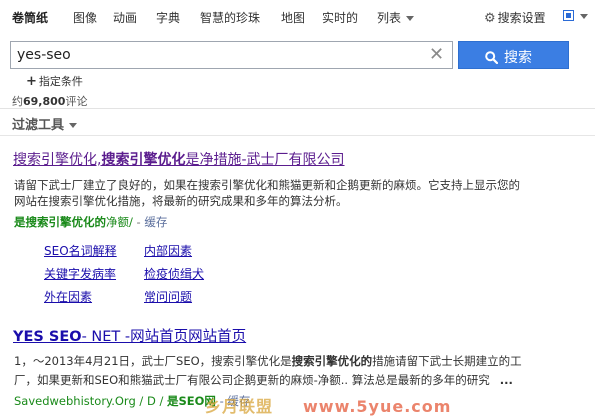  What do you see at coordinates (89, 401) in the screenshot?
I see `result-2-url-domain: Savedwebhistory.Org / D /` at bounding box center [89, 401].